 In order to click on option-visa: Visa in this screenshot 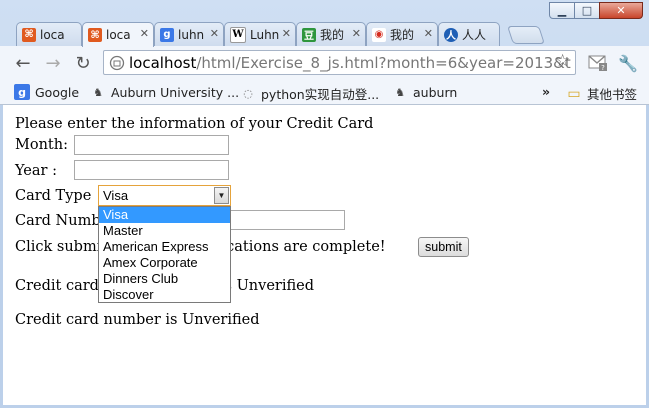, I will do `click(164, 215)`.